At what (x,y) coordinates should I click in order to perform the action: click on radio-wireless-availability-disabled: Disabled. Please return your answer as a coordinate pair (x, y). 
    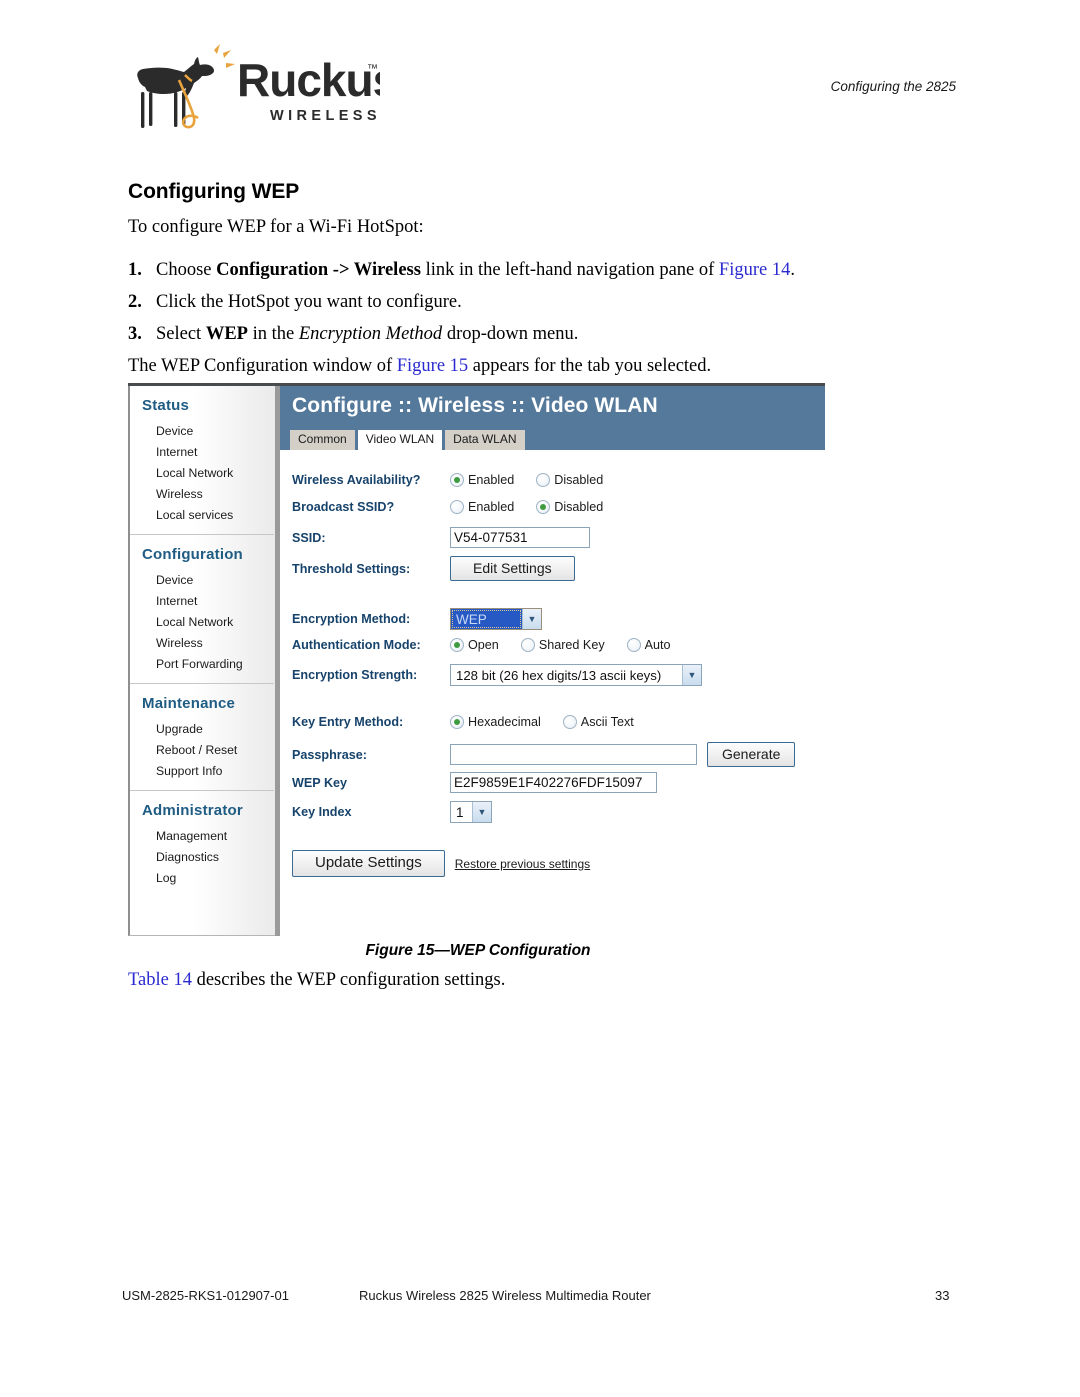
    Looking at the image, I should click on (569, 480).